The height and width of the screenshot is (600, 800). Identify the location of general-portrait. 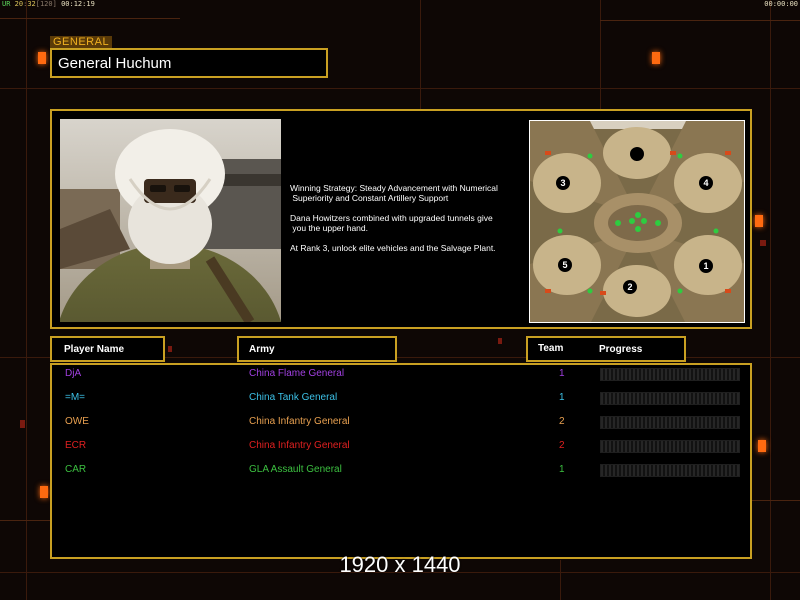
(170, 220).